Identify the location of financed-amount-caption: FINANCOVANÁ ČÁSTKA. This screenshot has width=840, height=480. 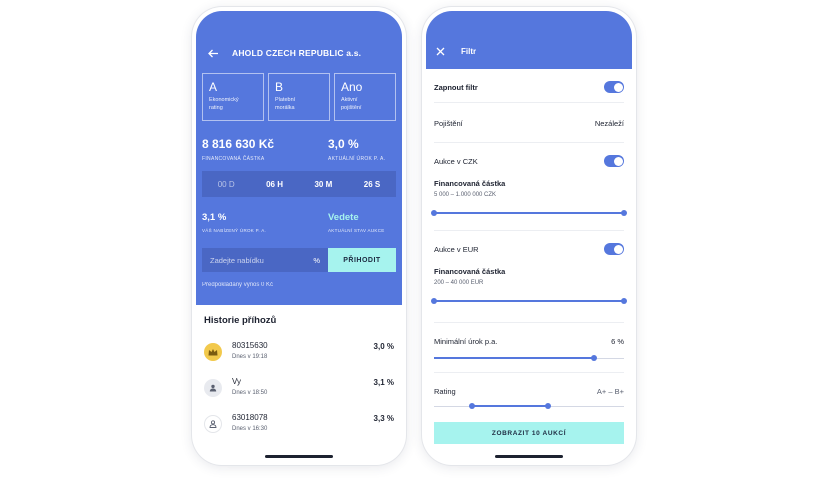
(233, 159).